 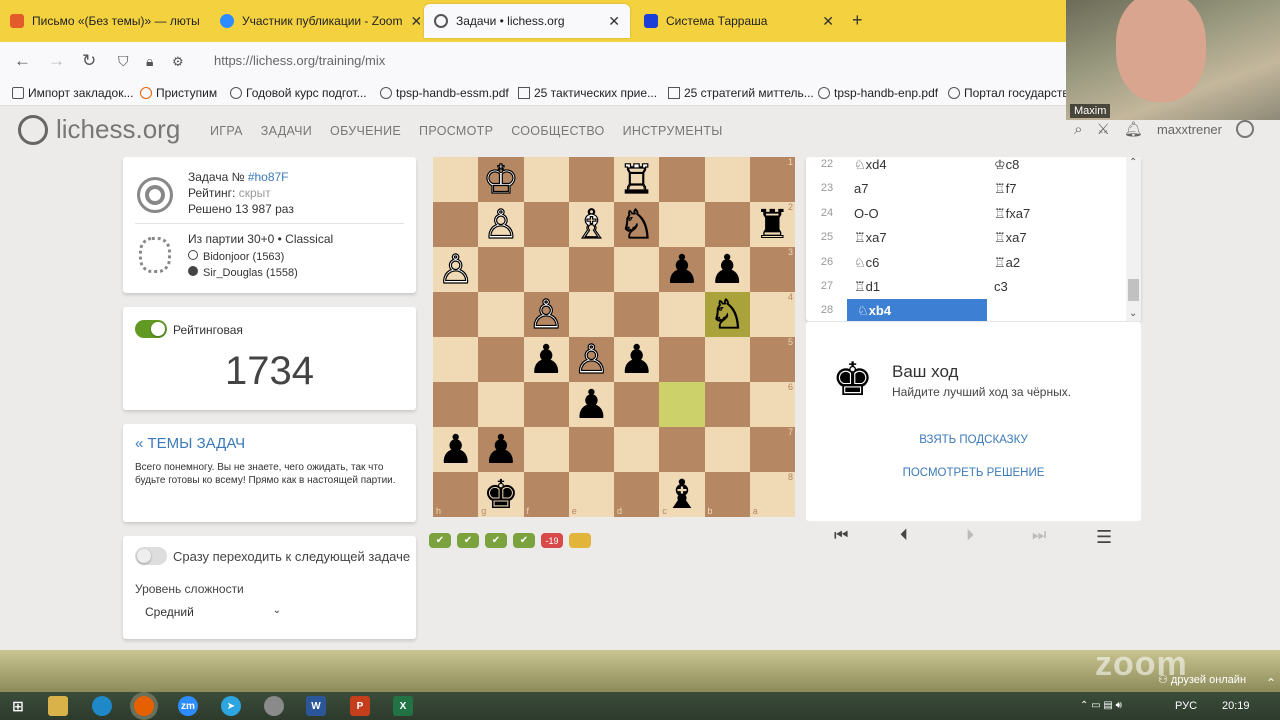 I want to click on word-icon: W, so click(x=316, y=706).